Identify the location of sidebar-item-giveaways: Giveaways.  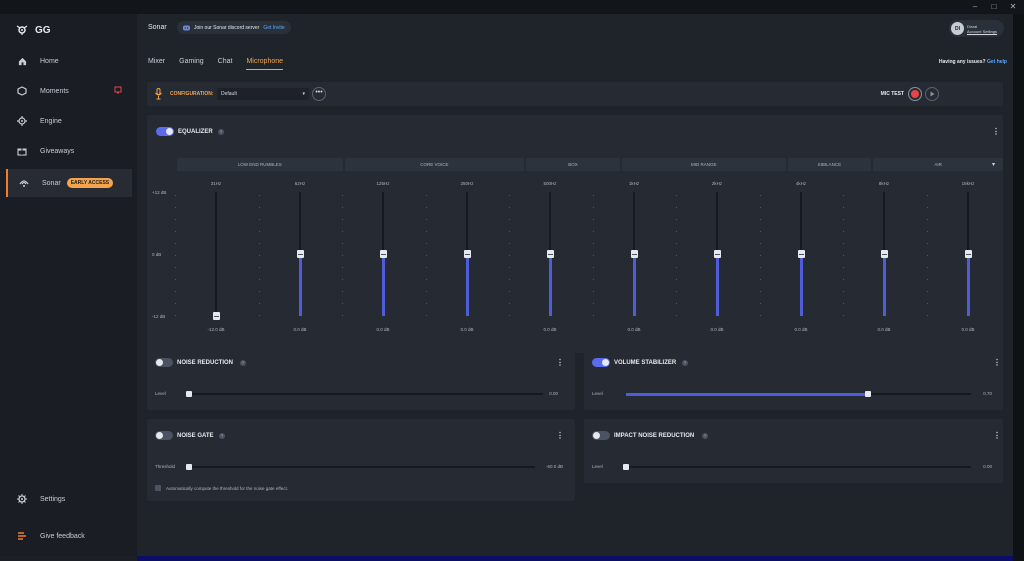
(69, 151).